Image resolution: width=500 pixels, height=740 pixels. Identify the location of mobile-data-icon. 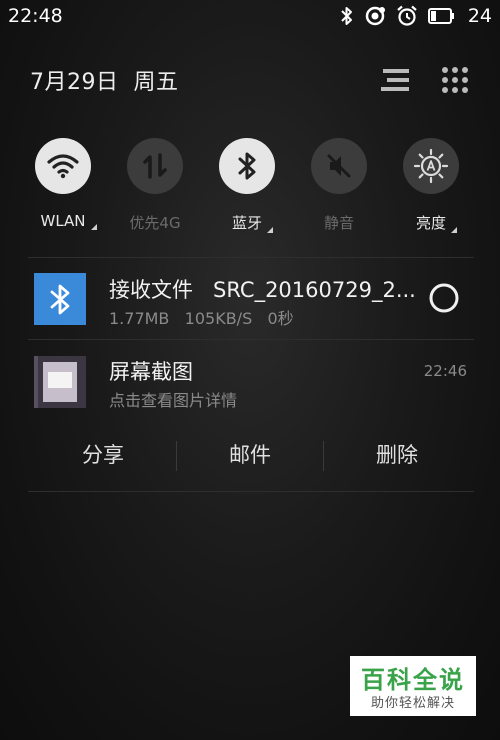
(155, 166).